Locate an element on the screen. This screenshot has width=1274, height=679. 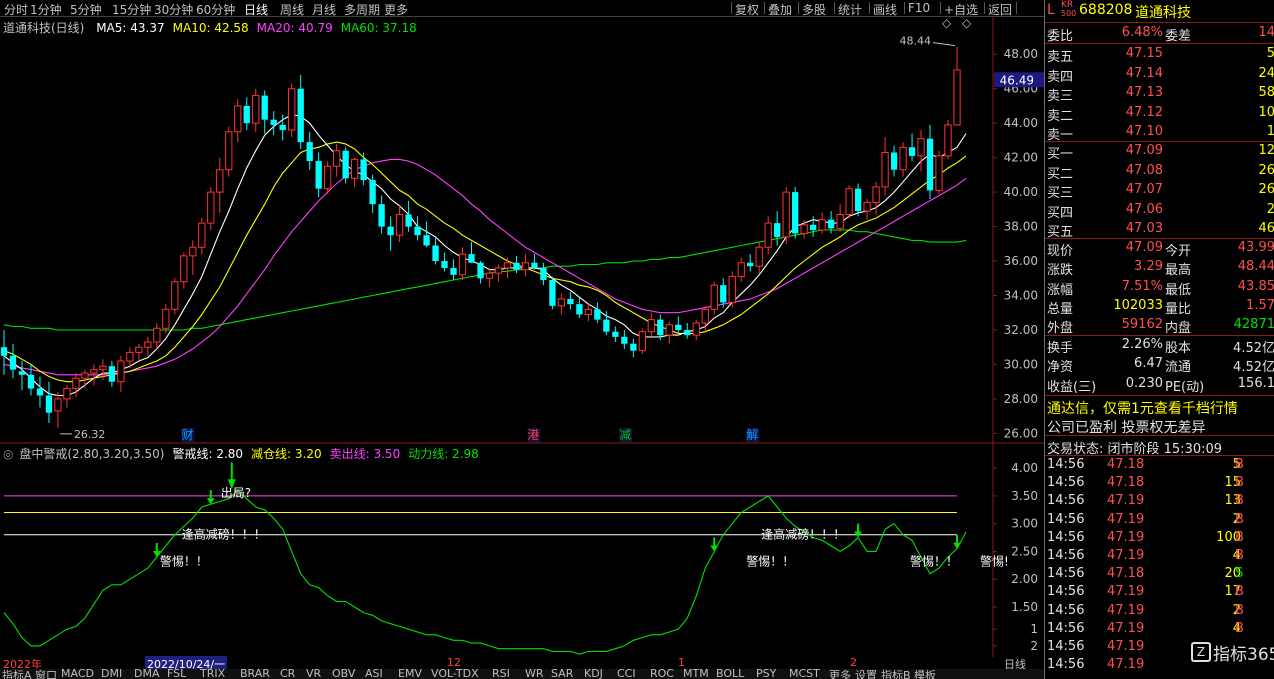
indicator-tab-16: SAR is located at coordinates (562, 674).